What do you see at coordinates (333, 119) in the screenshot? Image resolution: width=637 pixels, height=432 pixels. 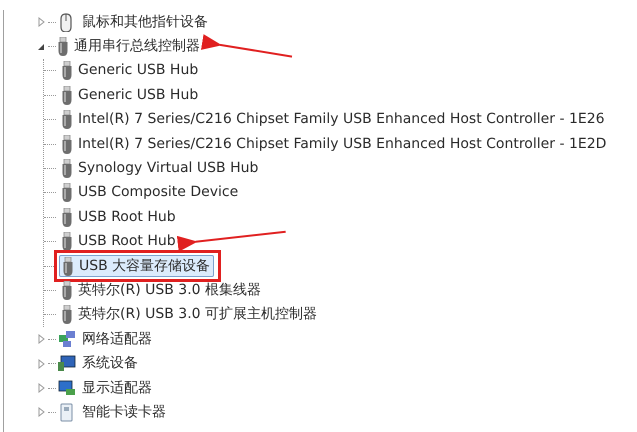 I see `tree-item: Intel(R) 7 Series/C216 Chipset Family USB Enhanced Host Controller - 1E26` at bounding box center [333, 119].